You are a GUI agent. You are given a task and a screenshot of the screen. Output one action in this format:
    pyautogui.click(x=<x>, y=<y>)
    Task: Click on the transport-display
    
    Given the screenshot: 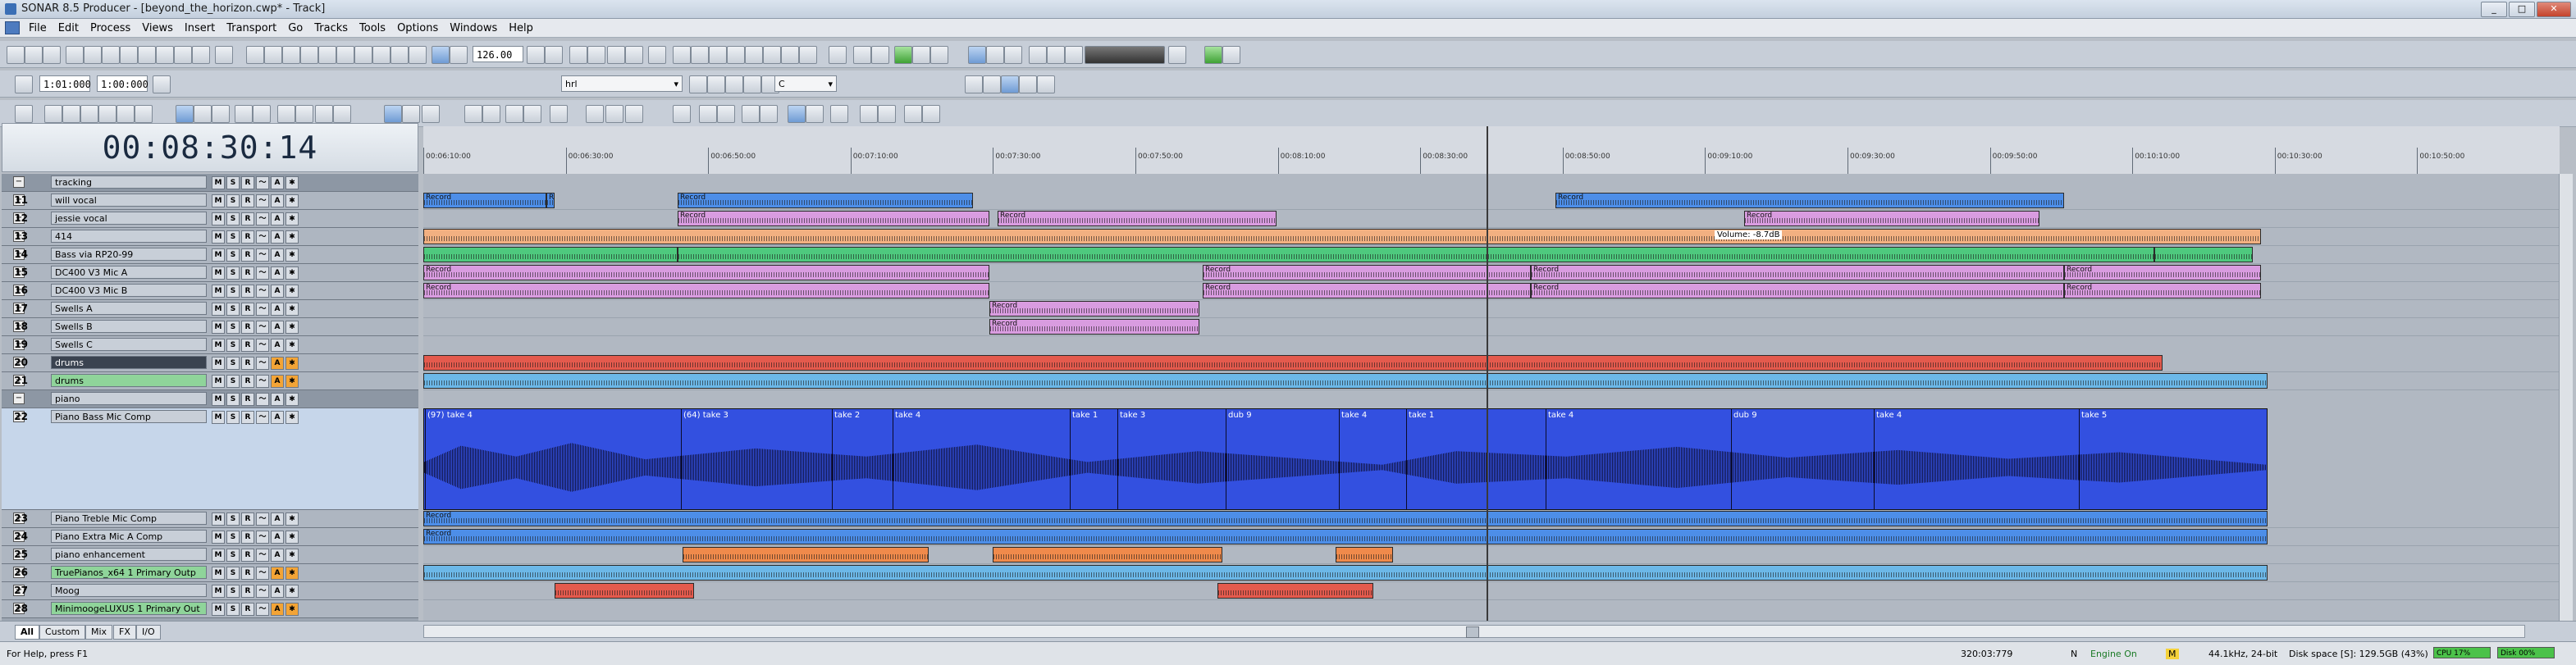 What is the action you would take?
    pyautogui.click(x=1125, y=55)
    